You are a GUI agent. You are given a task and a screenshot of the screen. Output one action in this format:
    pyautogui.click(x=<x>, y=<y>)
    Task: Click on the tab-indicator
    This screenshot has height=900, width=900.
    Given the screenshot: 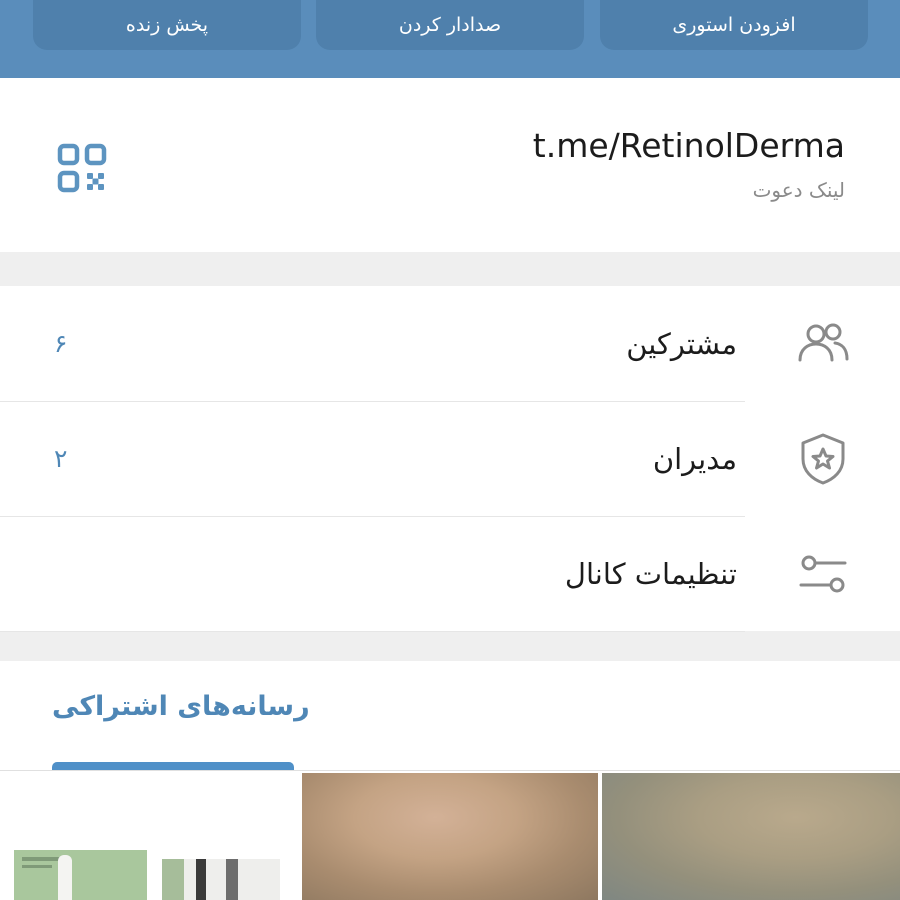 What is the action you would take?
    pyautogui.click(x=173, y=766)
    